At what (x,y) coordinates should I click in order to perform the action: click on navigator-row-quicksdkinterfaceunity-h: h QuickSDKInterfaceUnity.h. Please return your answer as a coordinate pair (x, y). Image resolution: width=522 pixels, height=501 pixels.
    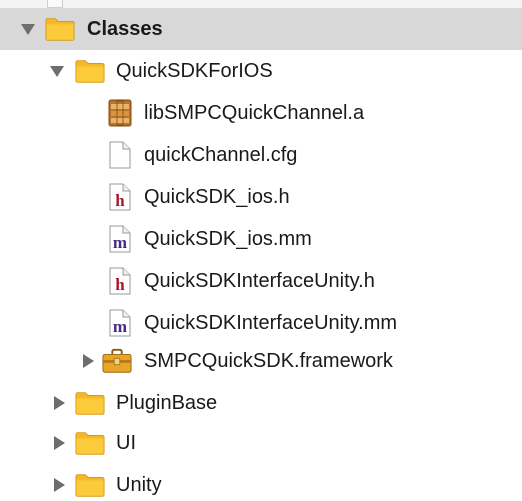
    Looking at the image, I should click on (261, 281).